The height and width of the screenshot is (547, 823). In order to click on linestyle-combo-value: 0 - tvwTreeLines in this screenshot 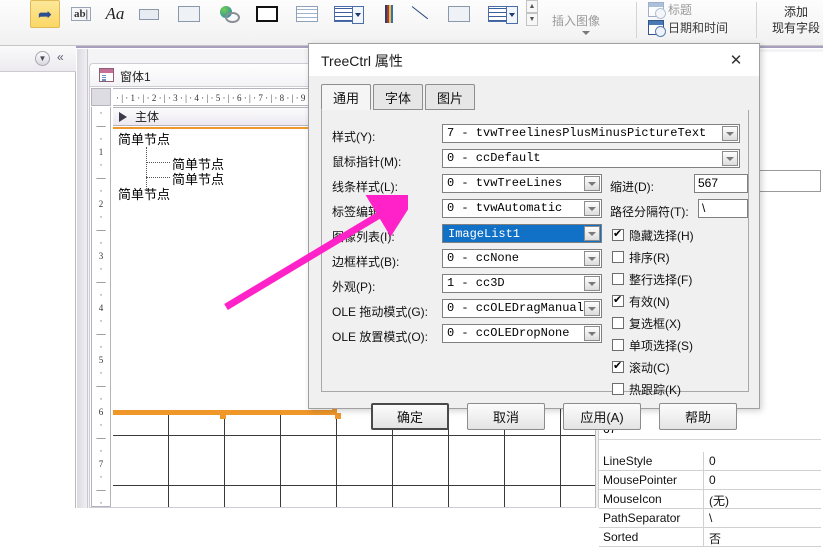, I will do `click(505, 183)`.